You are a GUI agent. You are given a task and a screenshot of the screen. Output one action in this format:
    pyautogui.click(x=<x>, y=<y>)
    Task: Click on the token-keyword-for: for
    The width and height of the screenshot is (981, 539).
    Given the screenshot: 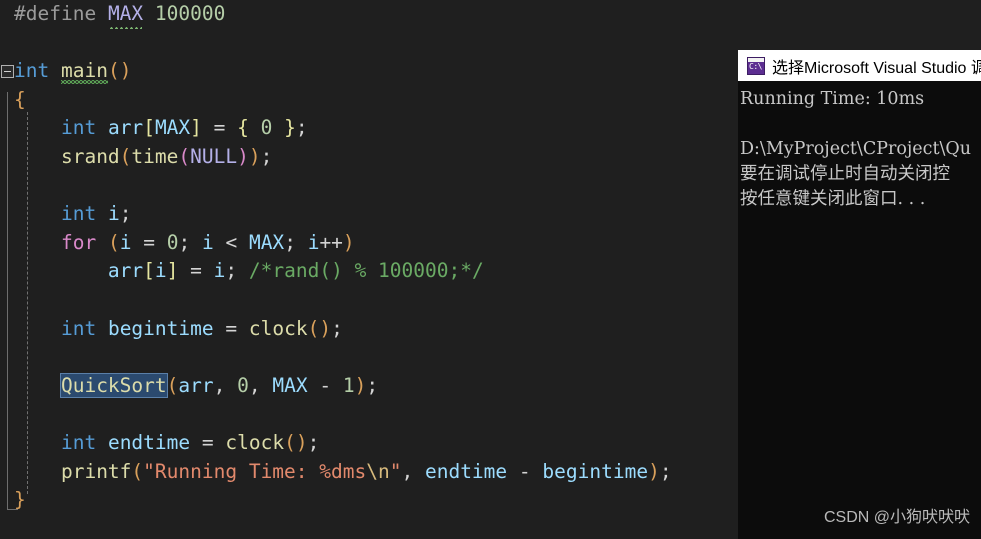 What is the action you would take?
    pyautogui.click(x=78, y=242)
    